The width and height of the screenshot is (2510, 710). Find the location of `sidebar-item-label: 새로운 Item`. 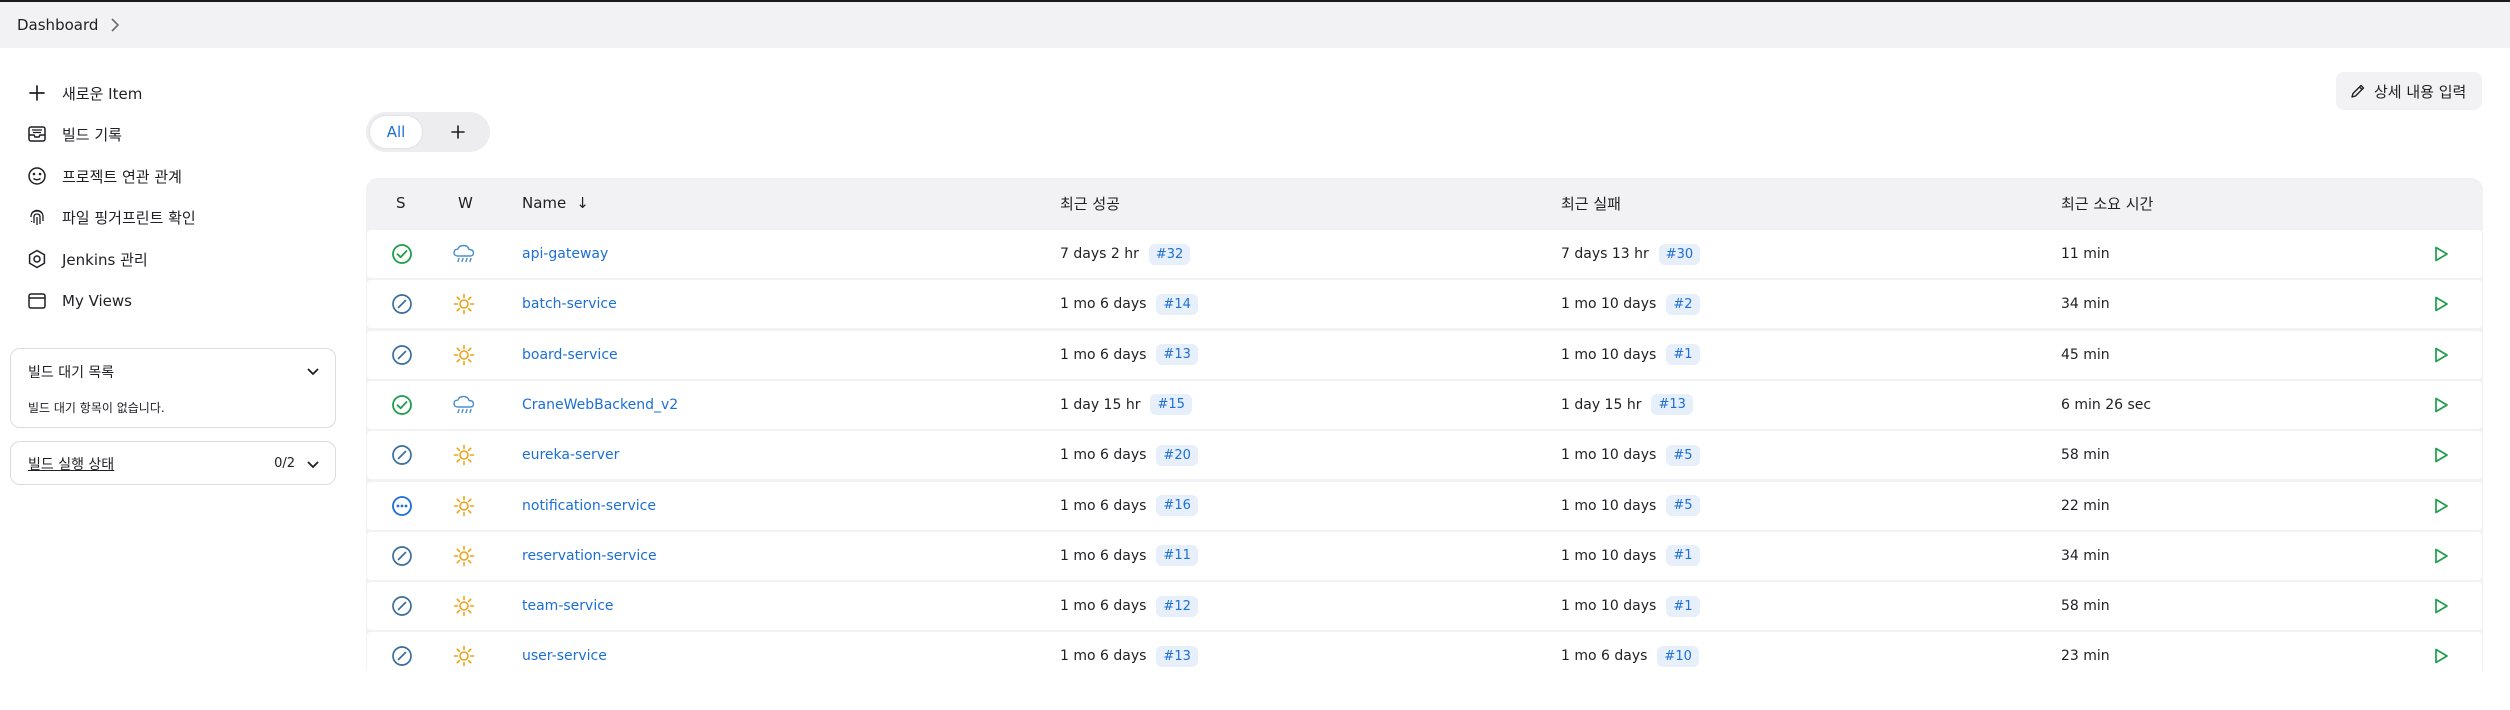

sidebar-item-label: 새로운 Item is located at coordinates (102, 93).